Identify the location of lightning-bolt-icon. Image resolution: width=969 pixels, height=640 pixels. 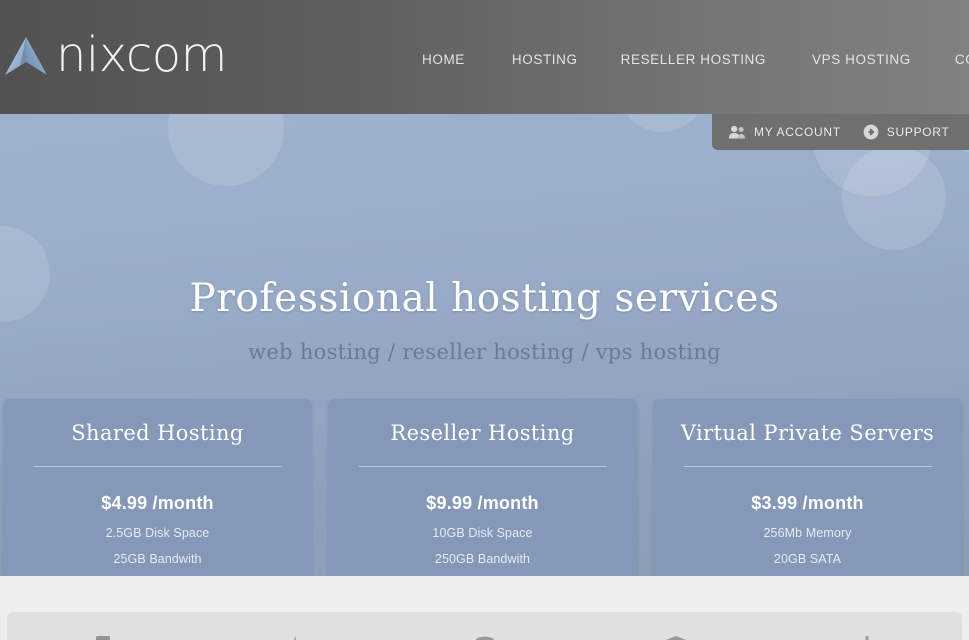
(294, 638).